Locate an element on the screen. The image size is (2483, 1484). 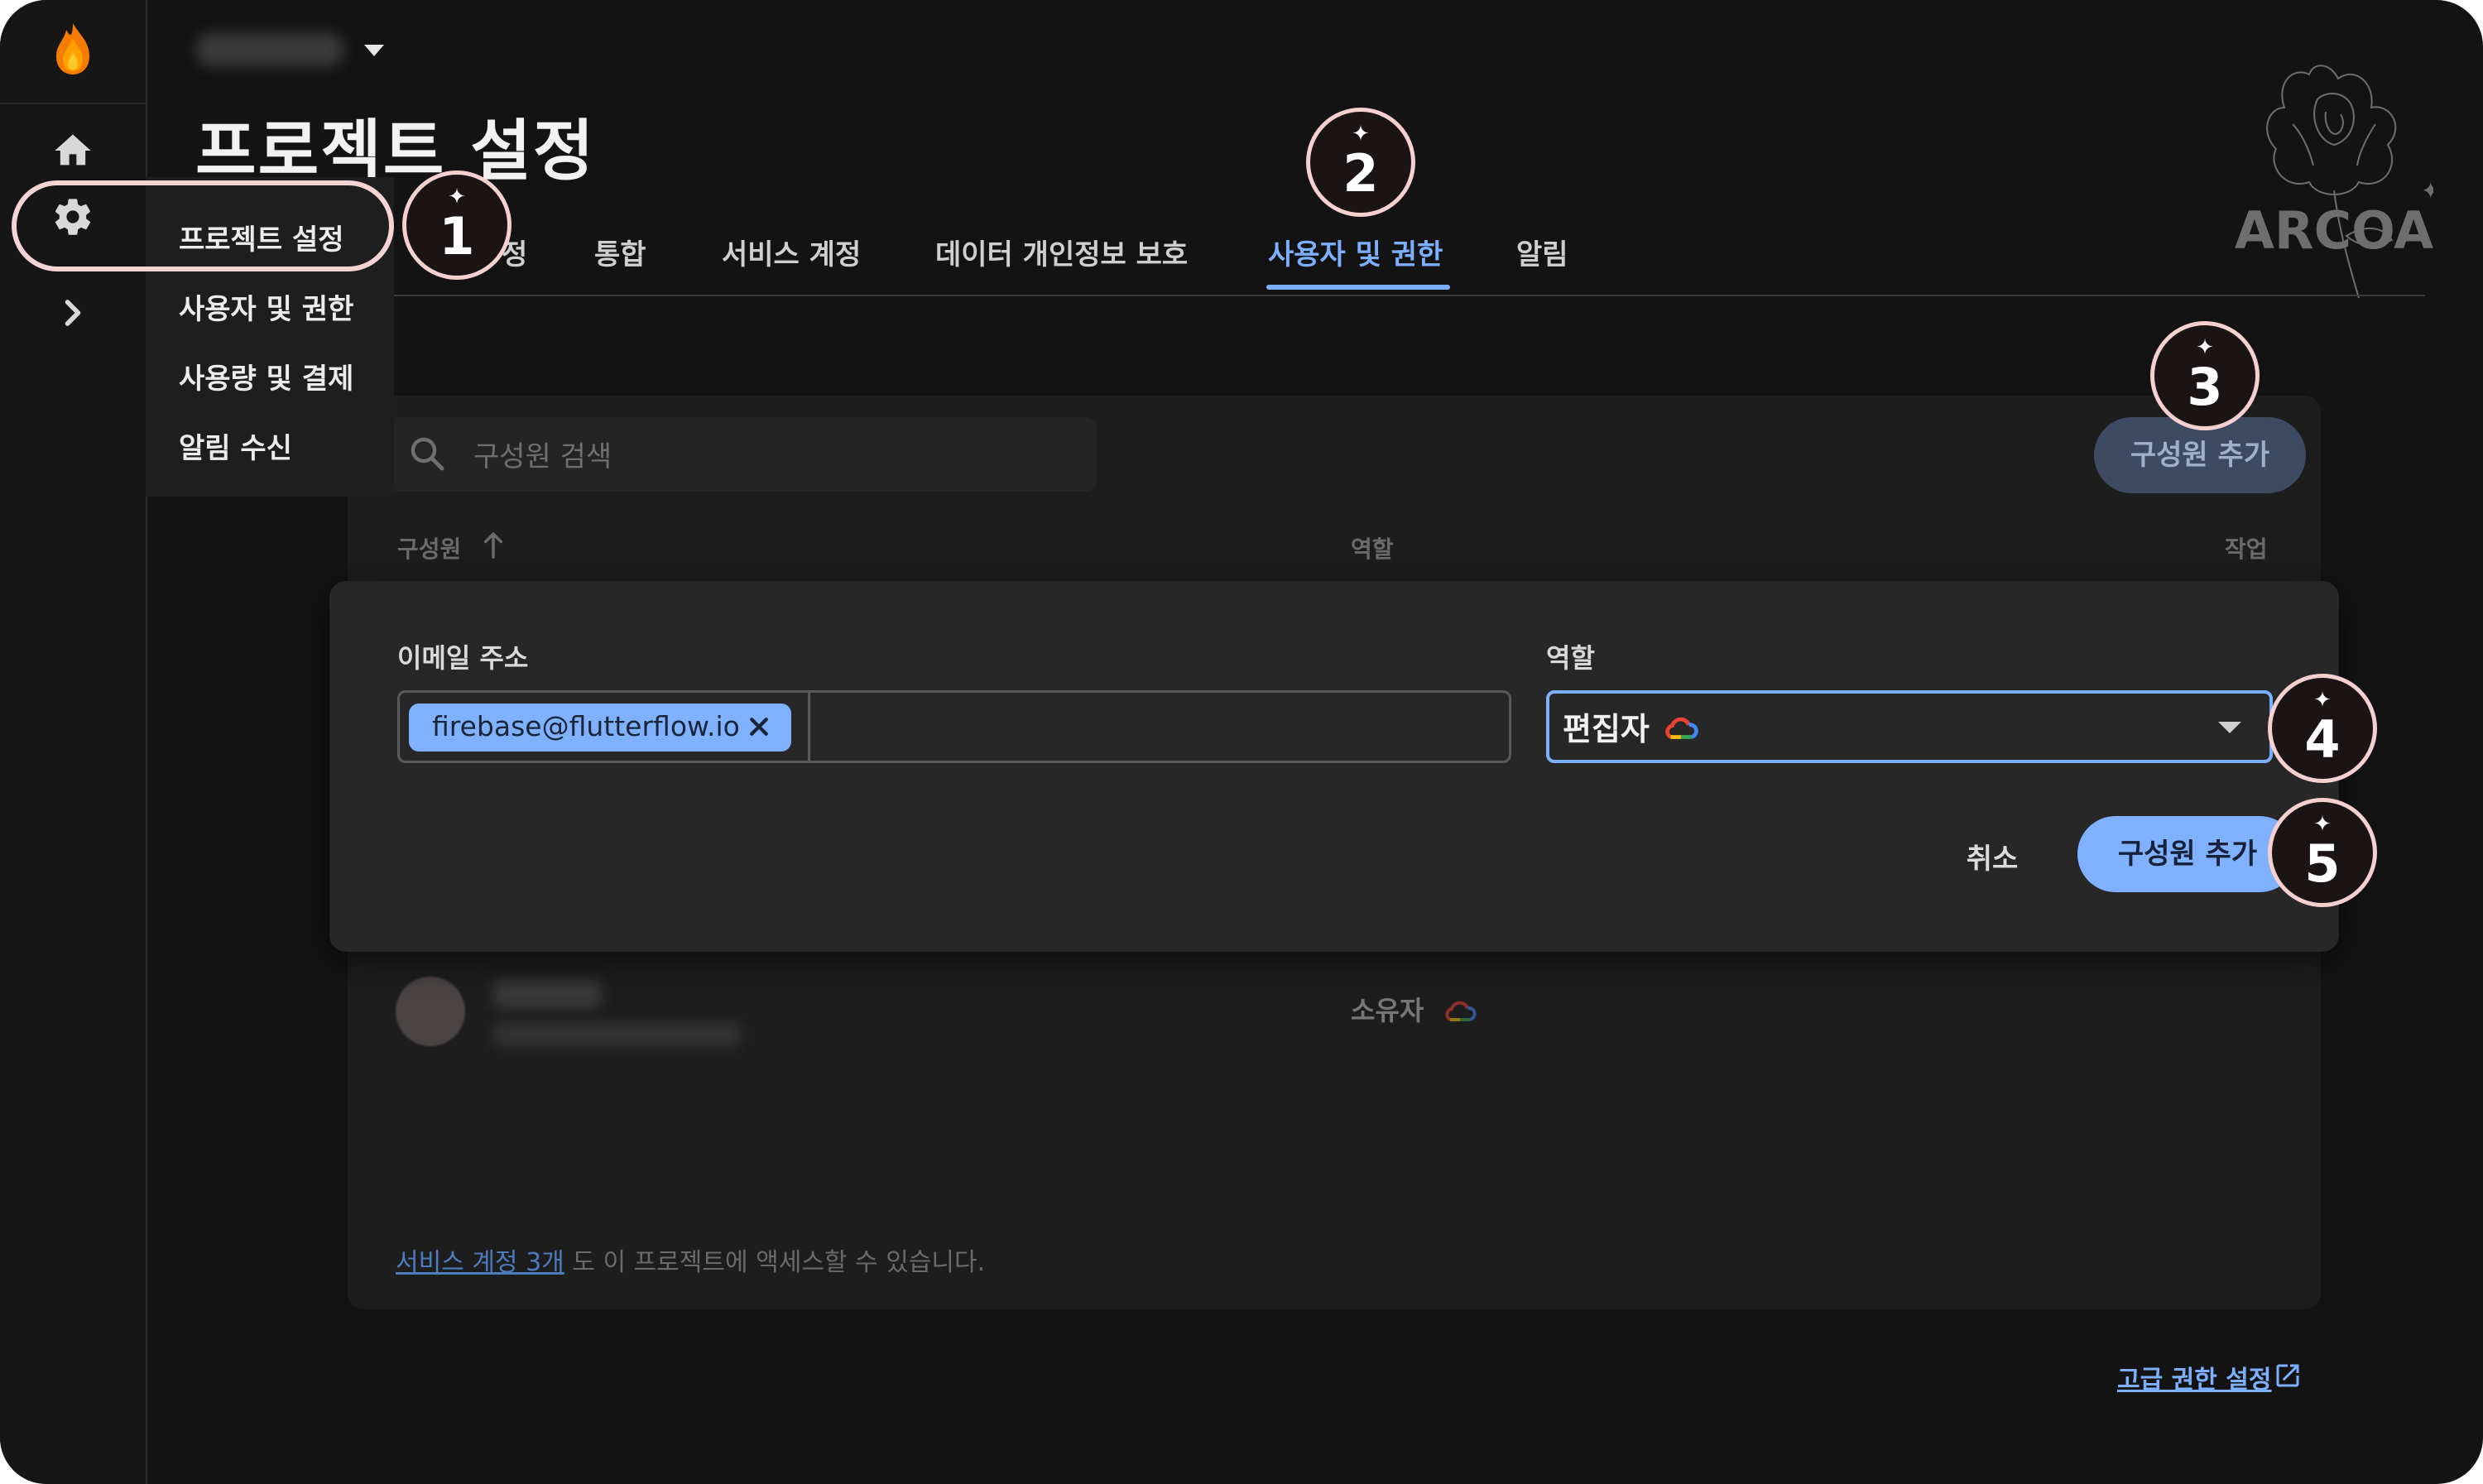
expand-chevron-icon is located at coordinates (73, 312).